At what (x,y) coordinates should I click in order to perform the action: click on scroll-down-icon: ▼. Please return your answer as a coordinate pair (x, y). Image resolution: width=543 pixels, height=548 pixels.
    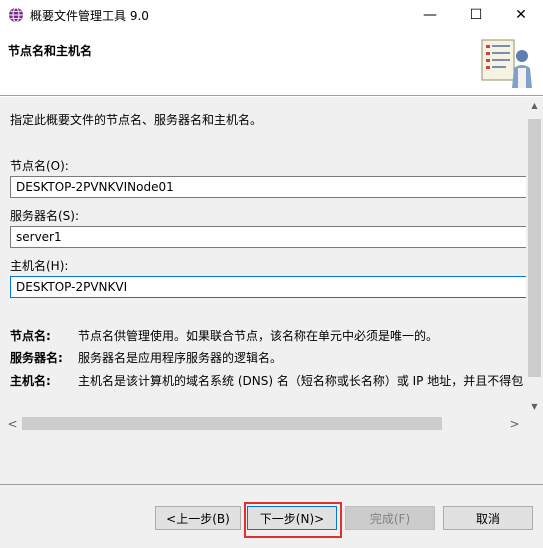
    Looking at the image, I should click on (534, 406).